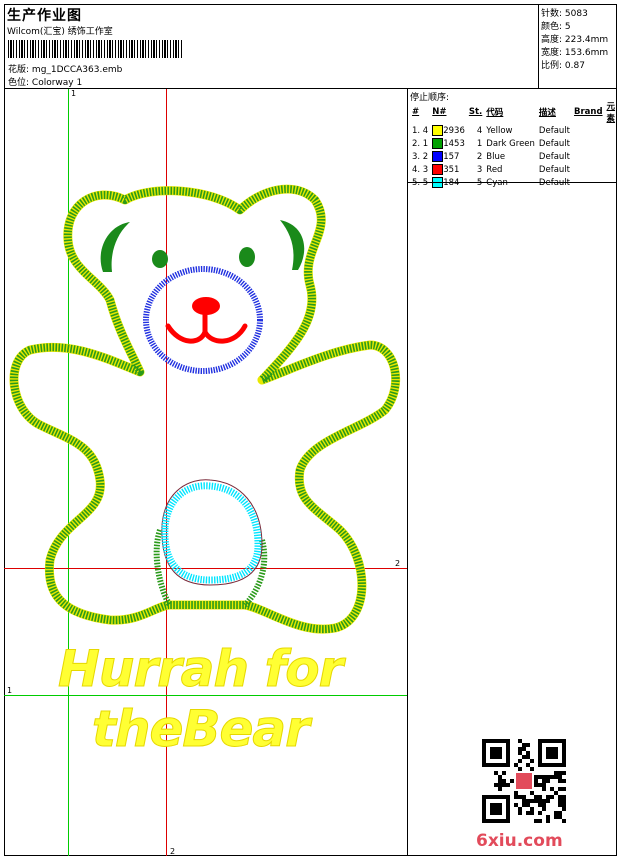  I want to click on stitch-count: 针数: 5083, so click(564, 14).